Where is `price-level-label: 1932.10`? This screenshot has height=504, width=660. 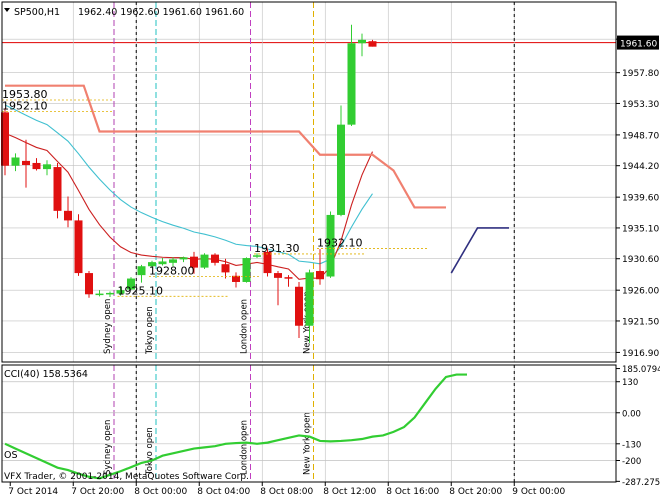
price-level-label: 1932.10 is located at coordinates (340, 242).